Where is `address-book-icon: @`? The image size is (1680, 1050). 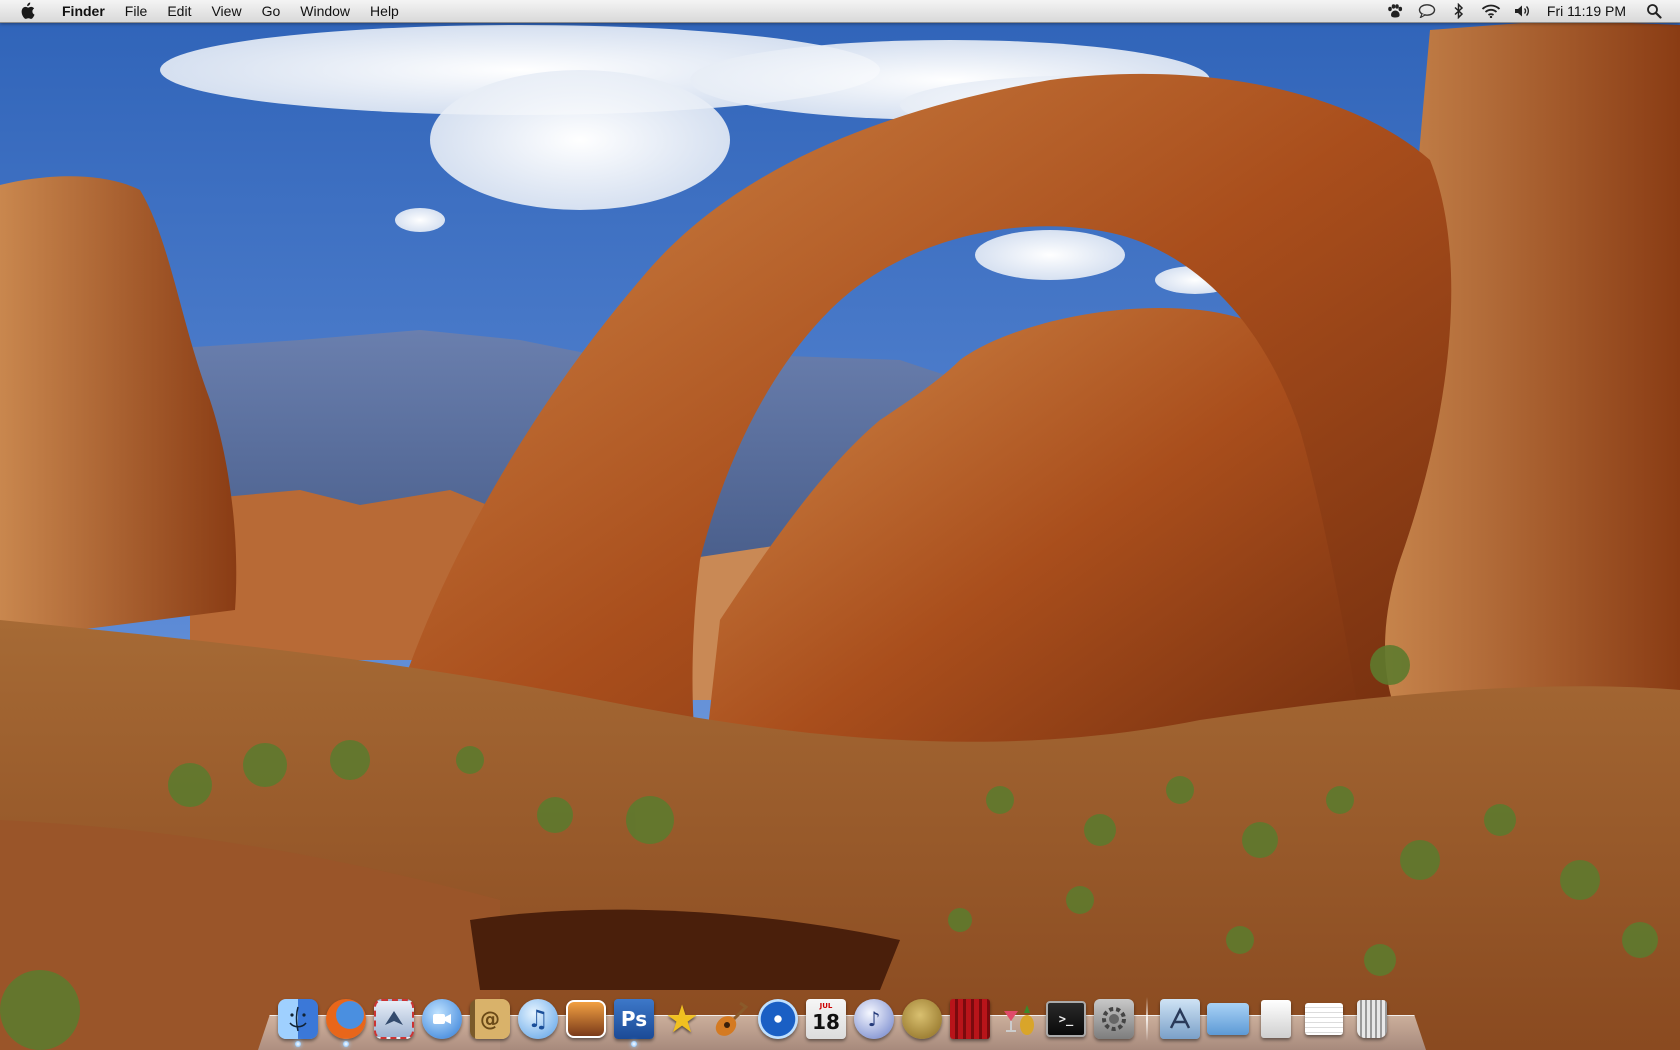
address-book-icon: @ is located at coordinates (490, 1019).